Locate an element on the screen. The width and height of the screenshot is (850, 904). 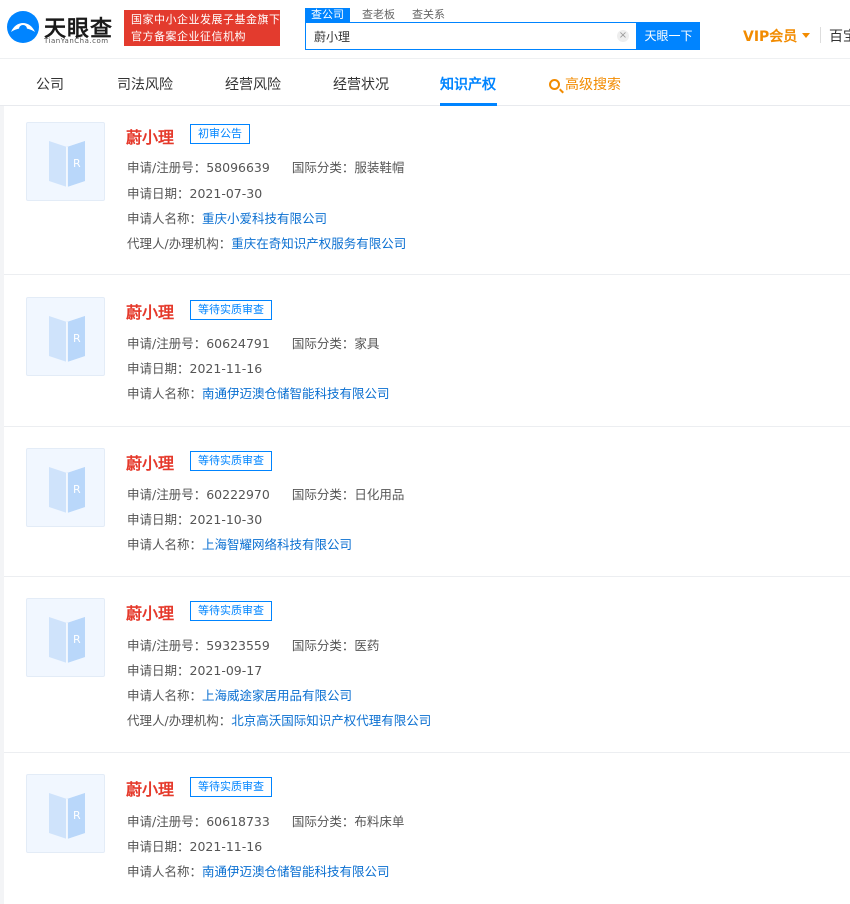
reg-class-row: 申请/注册号：60618733 国际分类：布料床单 is located at coordinates (265, 820).